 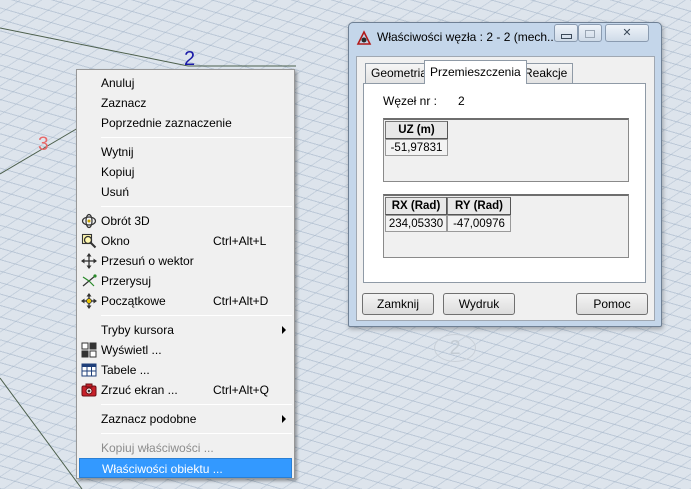 I want to click on menu-item-przerysuj: Przerysuj, so click(x=185, y=281).